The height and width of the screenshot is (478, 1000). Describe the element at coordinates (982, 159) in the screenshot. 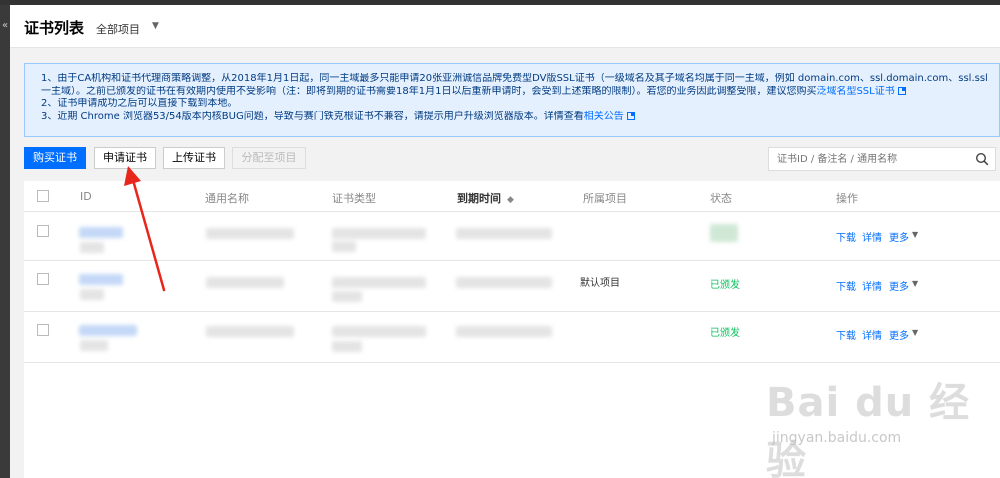

I see `search-icon` at that location.